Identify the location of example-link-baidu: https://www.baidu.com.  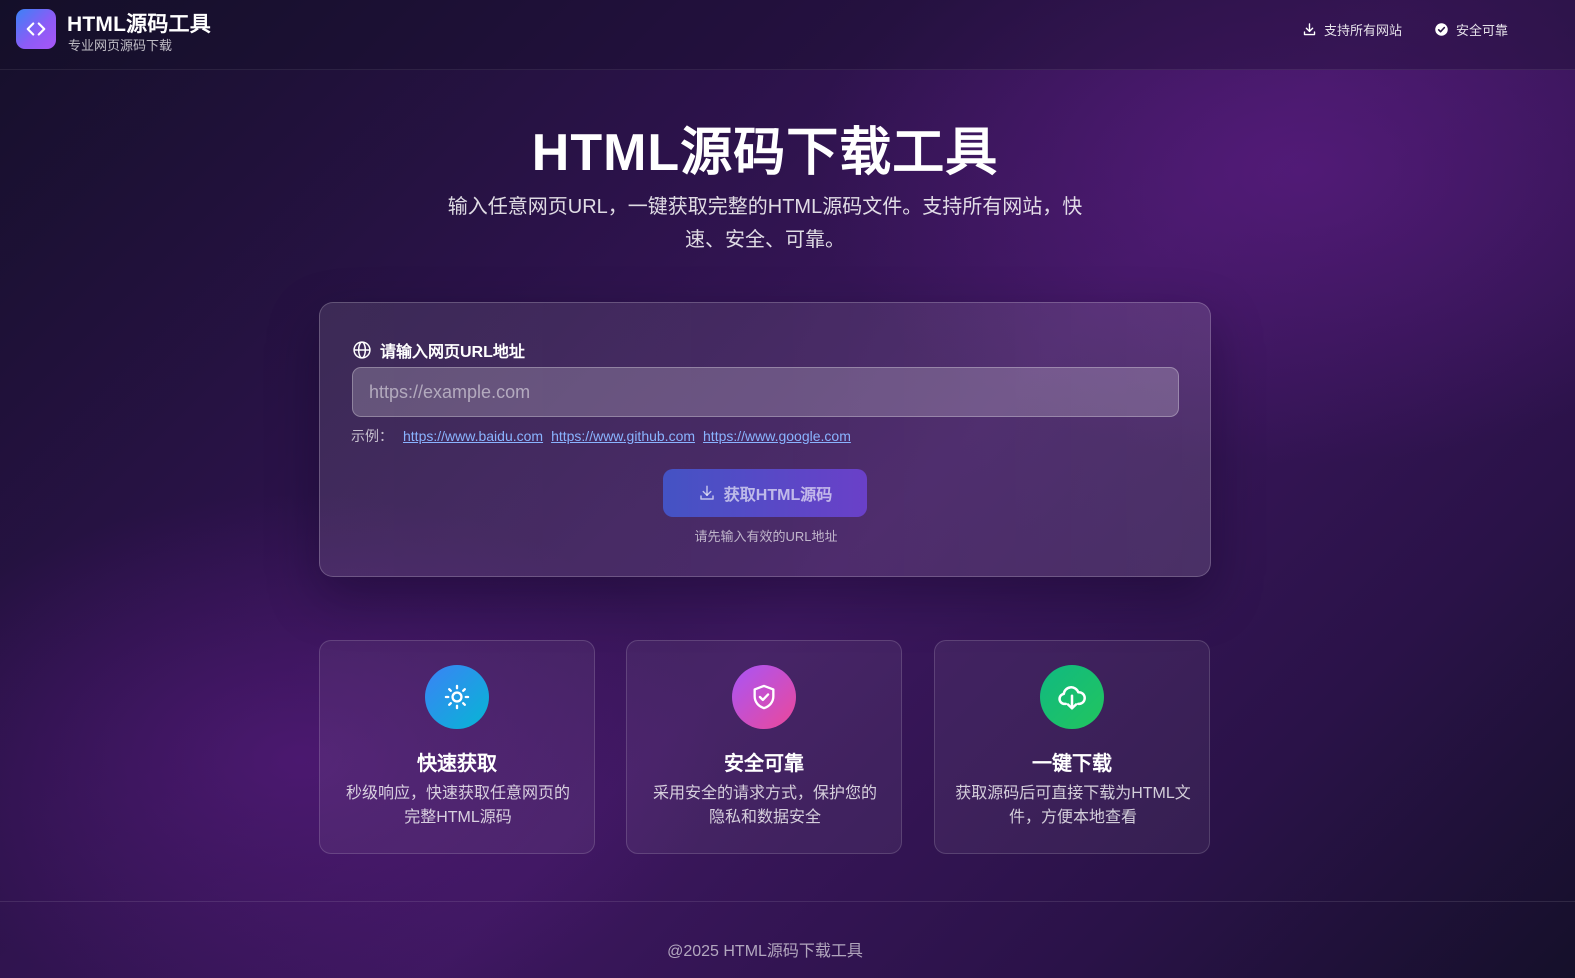
(473, 436).